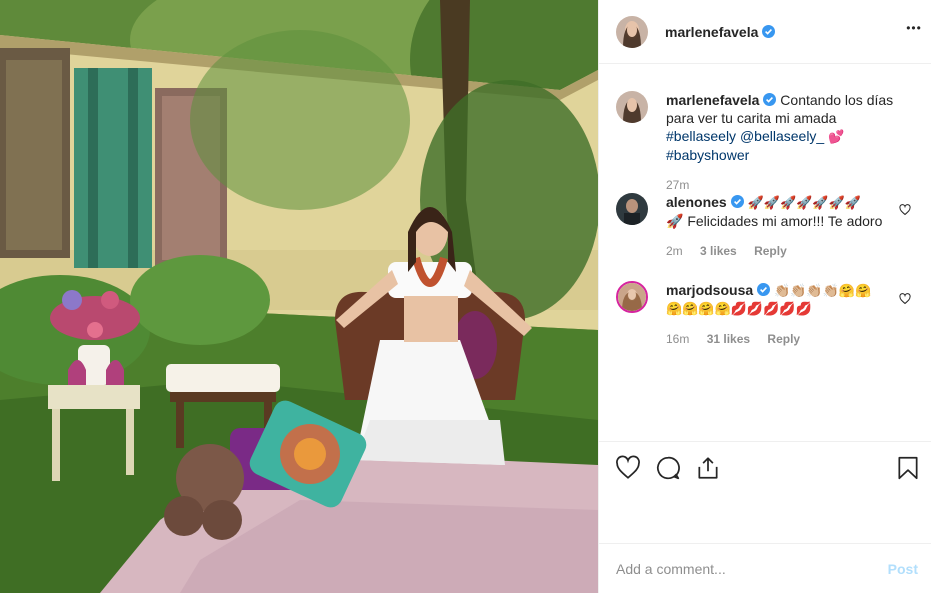  Describe the element at coordinates (712, 100) in the screenshot. I see `caption-username: marlenefavela` at that location.